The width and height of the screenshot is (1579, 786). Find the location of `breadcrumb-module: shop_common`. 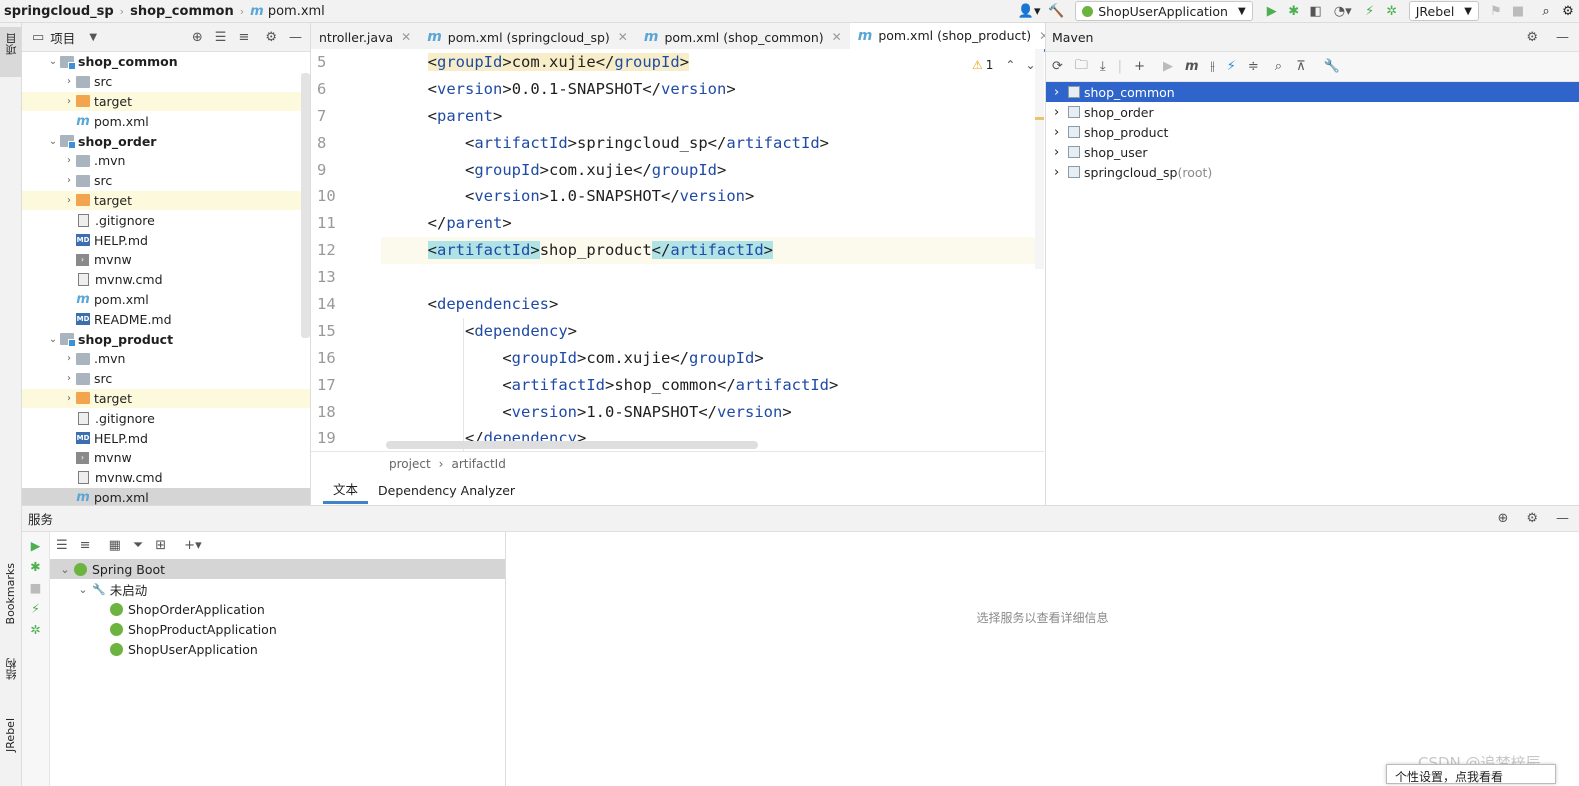

breadcrumb-module: shop_common is located at coordinates (182, 11).